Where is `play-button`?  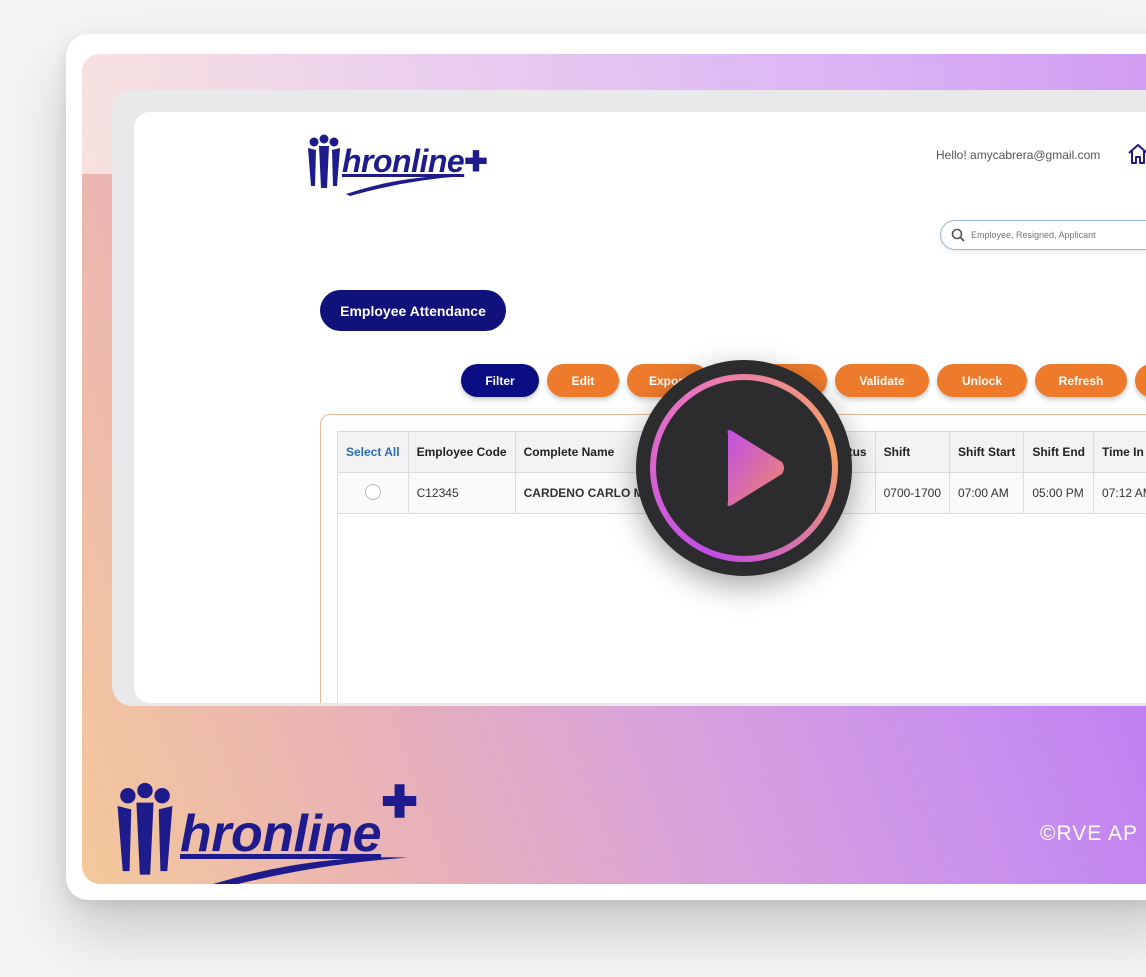 play-button is located at coordinates (744, 468).